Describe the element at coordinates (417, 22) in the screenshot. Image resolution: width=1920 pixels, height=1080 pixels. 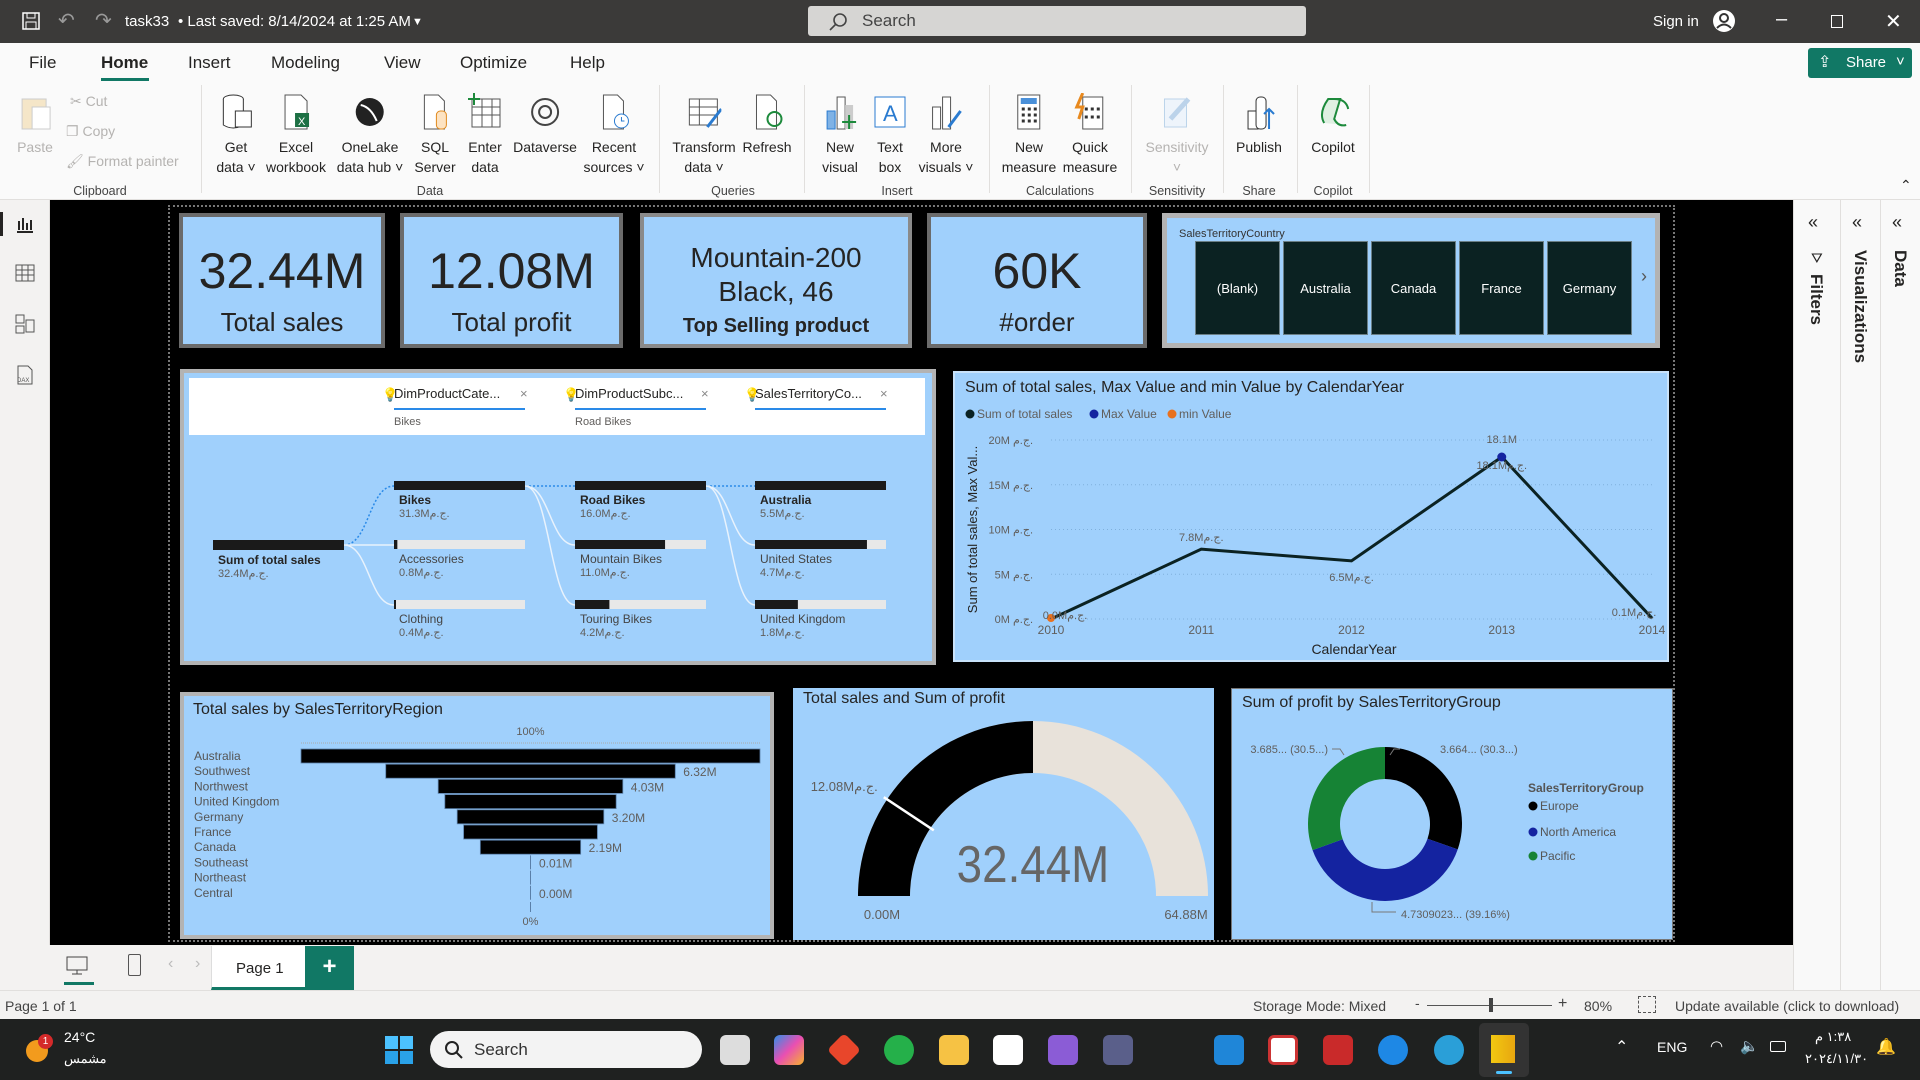
I see `chevron-down-icon: ▼` at that location.